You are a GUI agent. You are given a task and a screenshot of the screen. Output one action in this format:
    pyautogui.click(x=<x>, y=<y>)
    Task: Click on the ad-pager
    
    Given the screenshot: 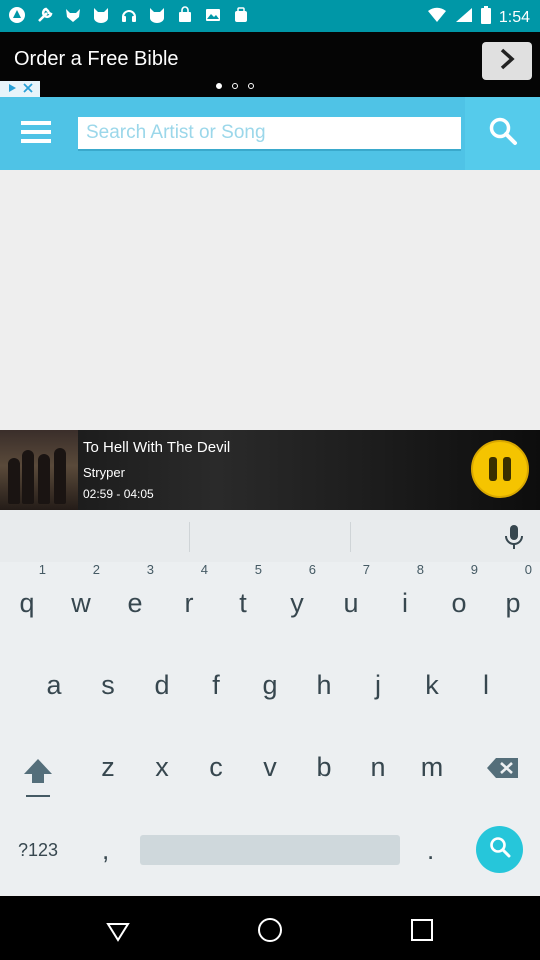 What is the action you would take?
    pyautogui.click(x=235, y=86)
    